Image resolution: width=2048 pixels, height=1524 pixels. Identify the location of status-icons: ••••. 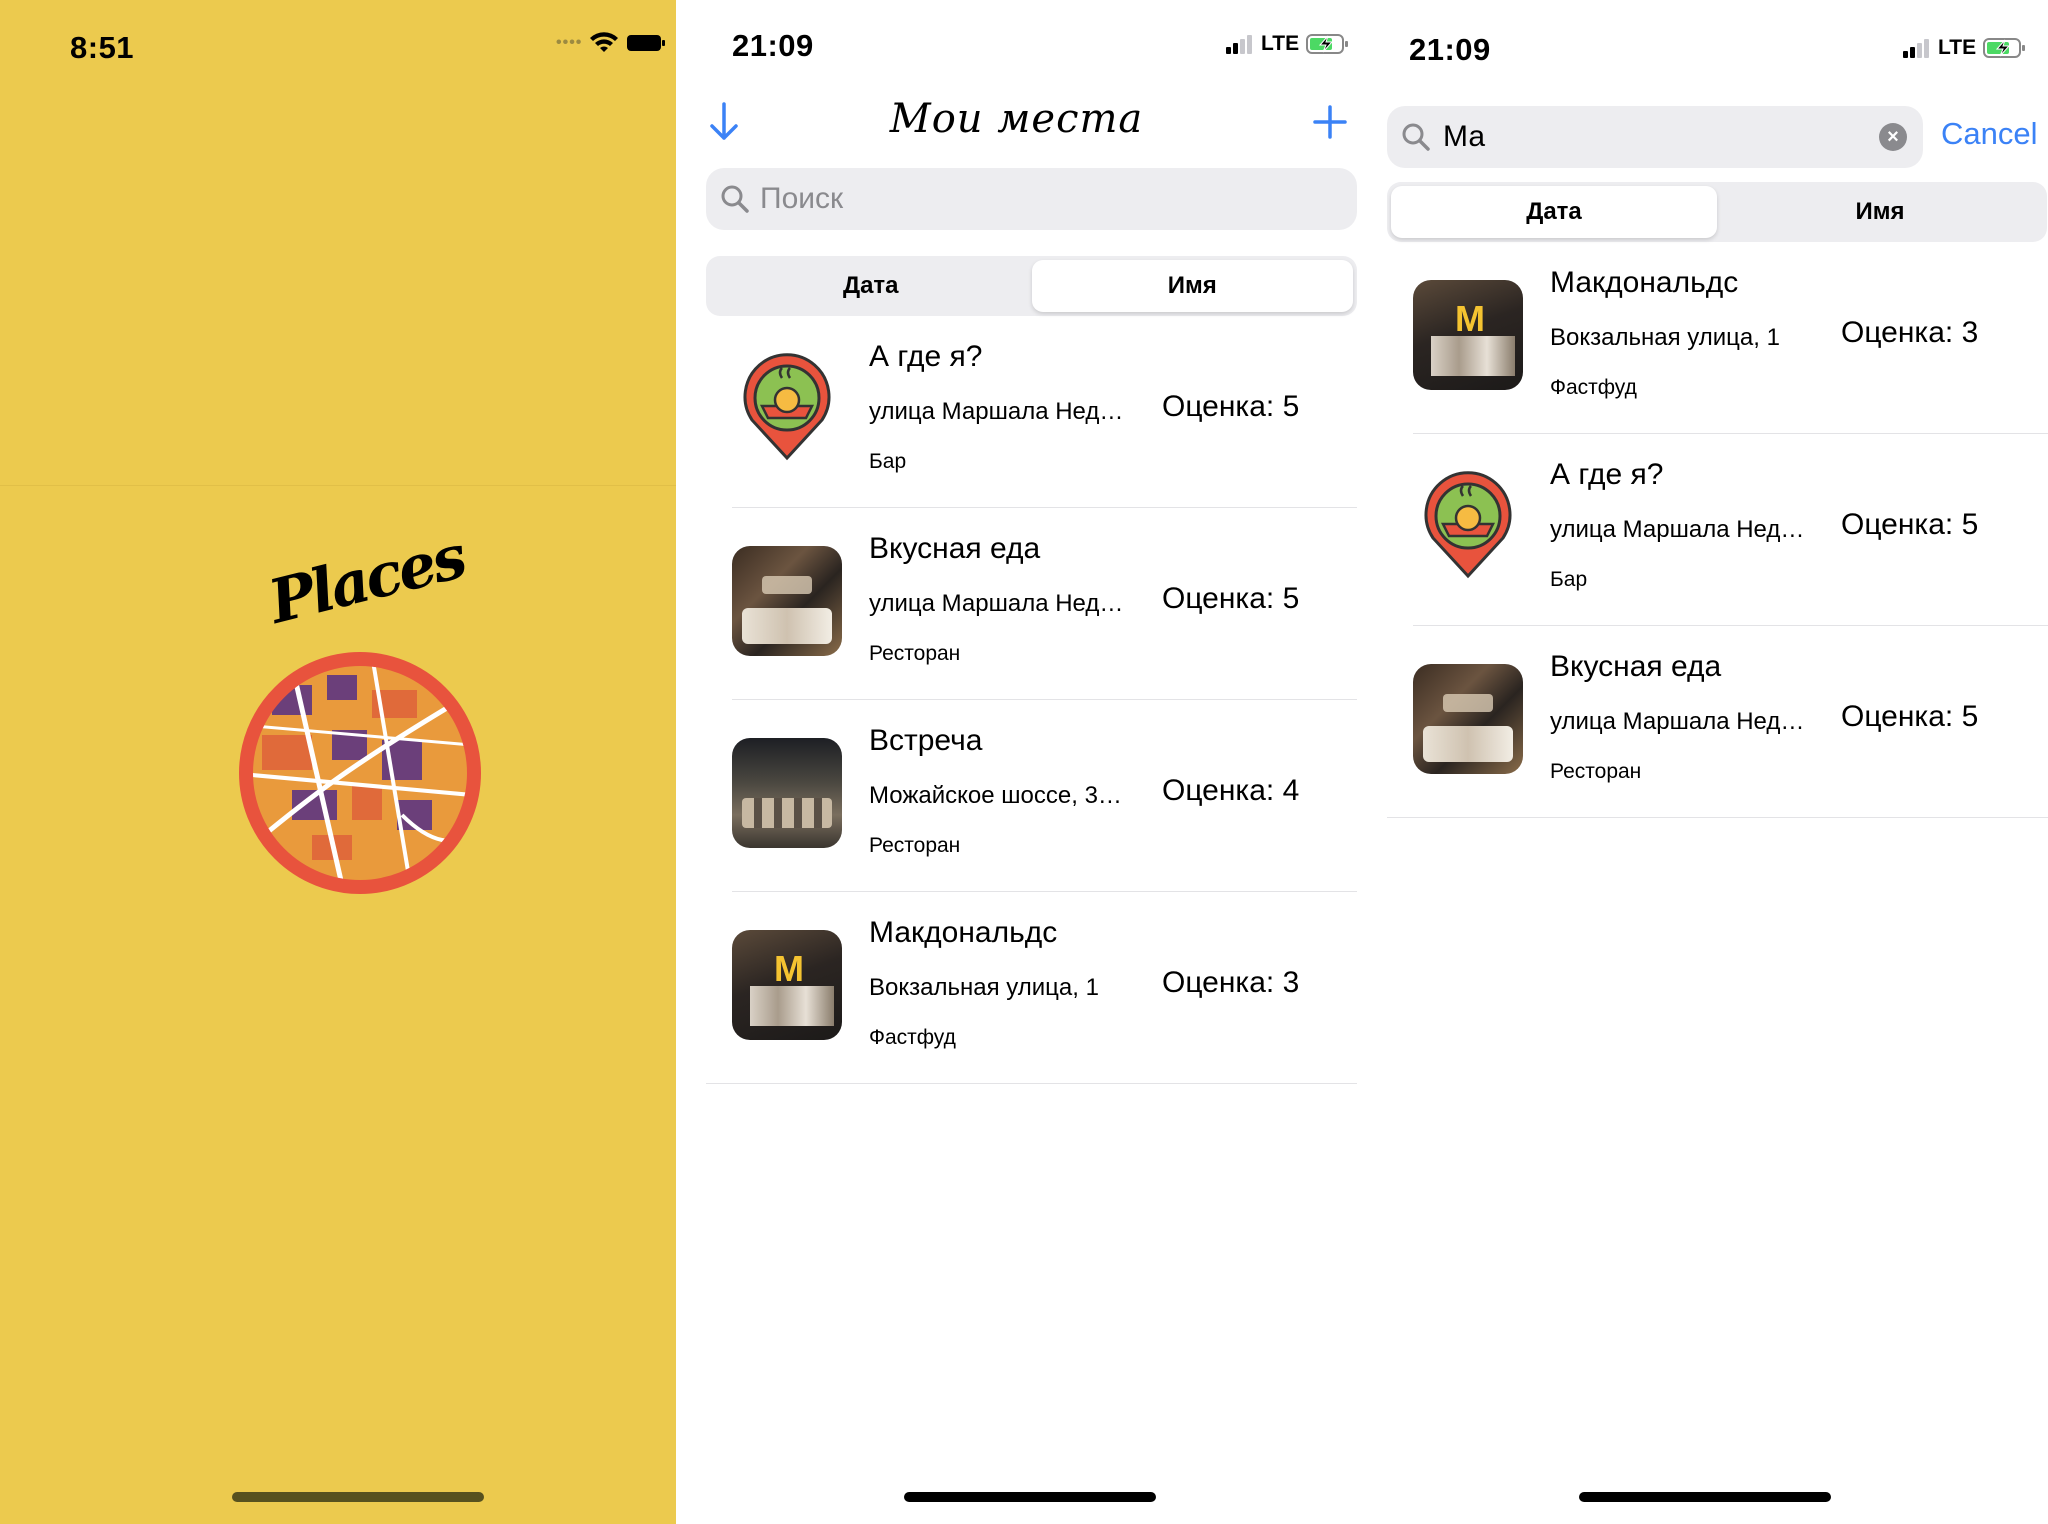
(611, 43).